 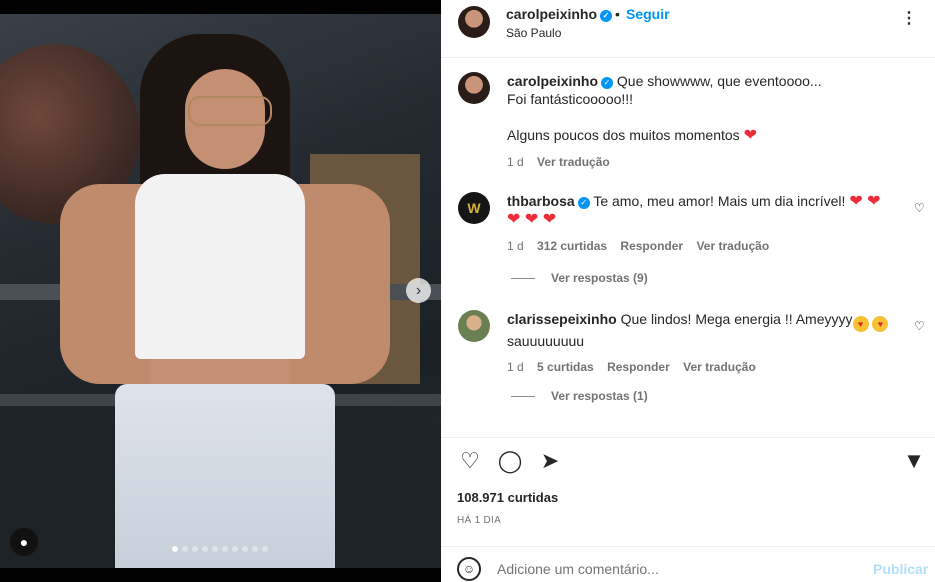 I want to click on view-replies-label: Ver respostas (1), so click(x=599, y=396).